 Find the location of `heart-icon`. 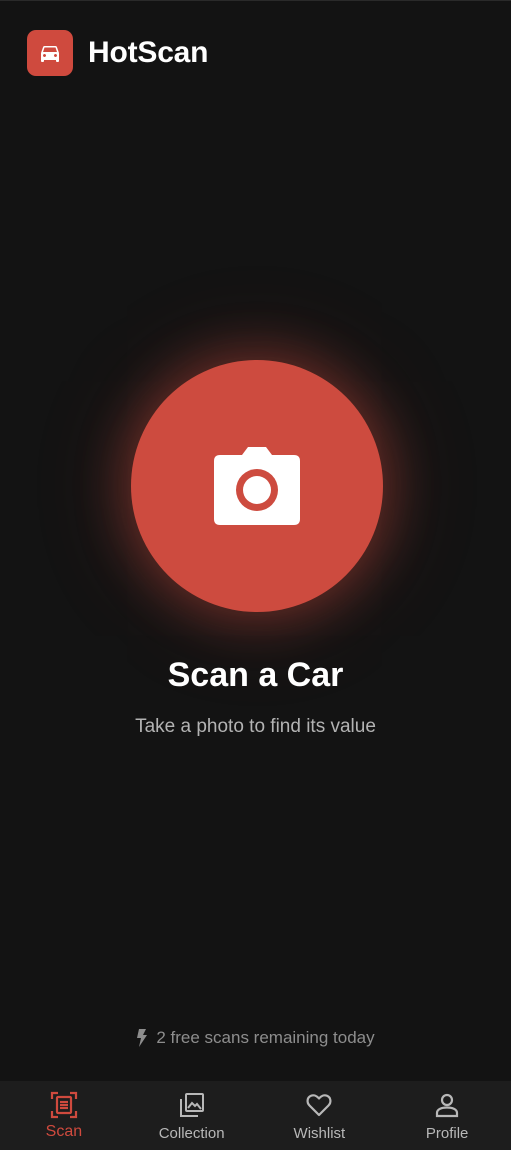

heart-icon is located at coordinates (319, 1105).